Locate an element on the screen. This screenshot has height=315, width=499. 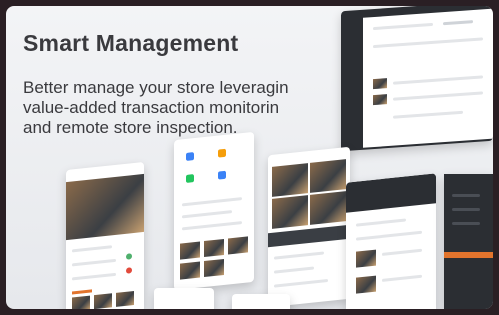
description-line-1: Better manage your store leveragin is located at coordinates (156, 87).